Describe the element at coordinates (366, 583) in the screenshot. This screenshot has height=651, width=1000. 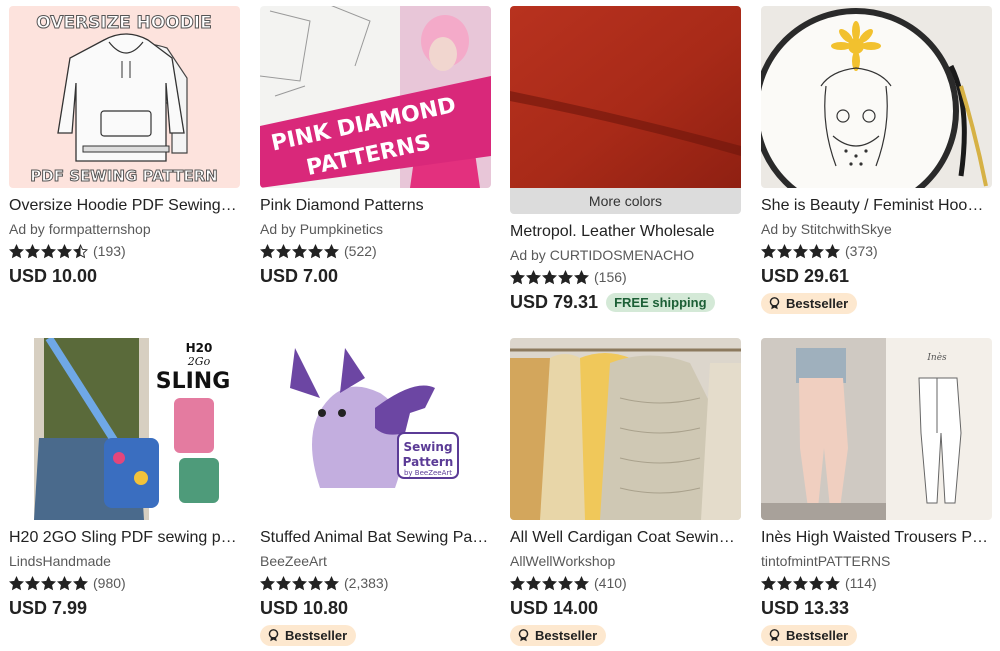
I see `review-count: (2,383)` at that location.